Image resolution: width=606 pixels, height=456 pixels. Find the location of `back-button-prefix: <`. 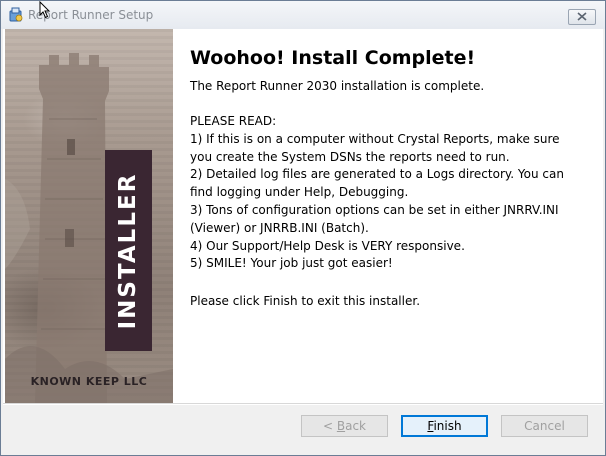

back-button-prefix: < is located at coordinates (329, 426).